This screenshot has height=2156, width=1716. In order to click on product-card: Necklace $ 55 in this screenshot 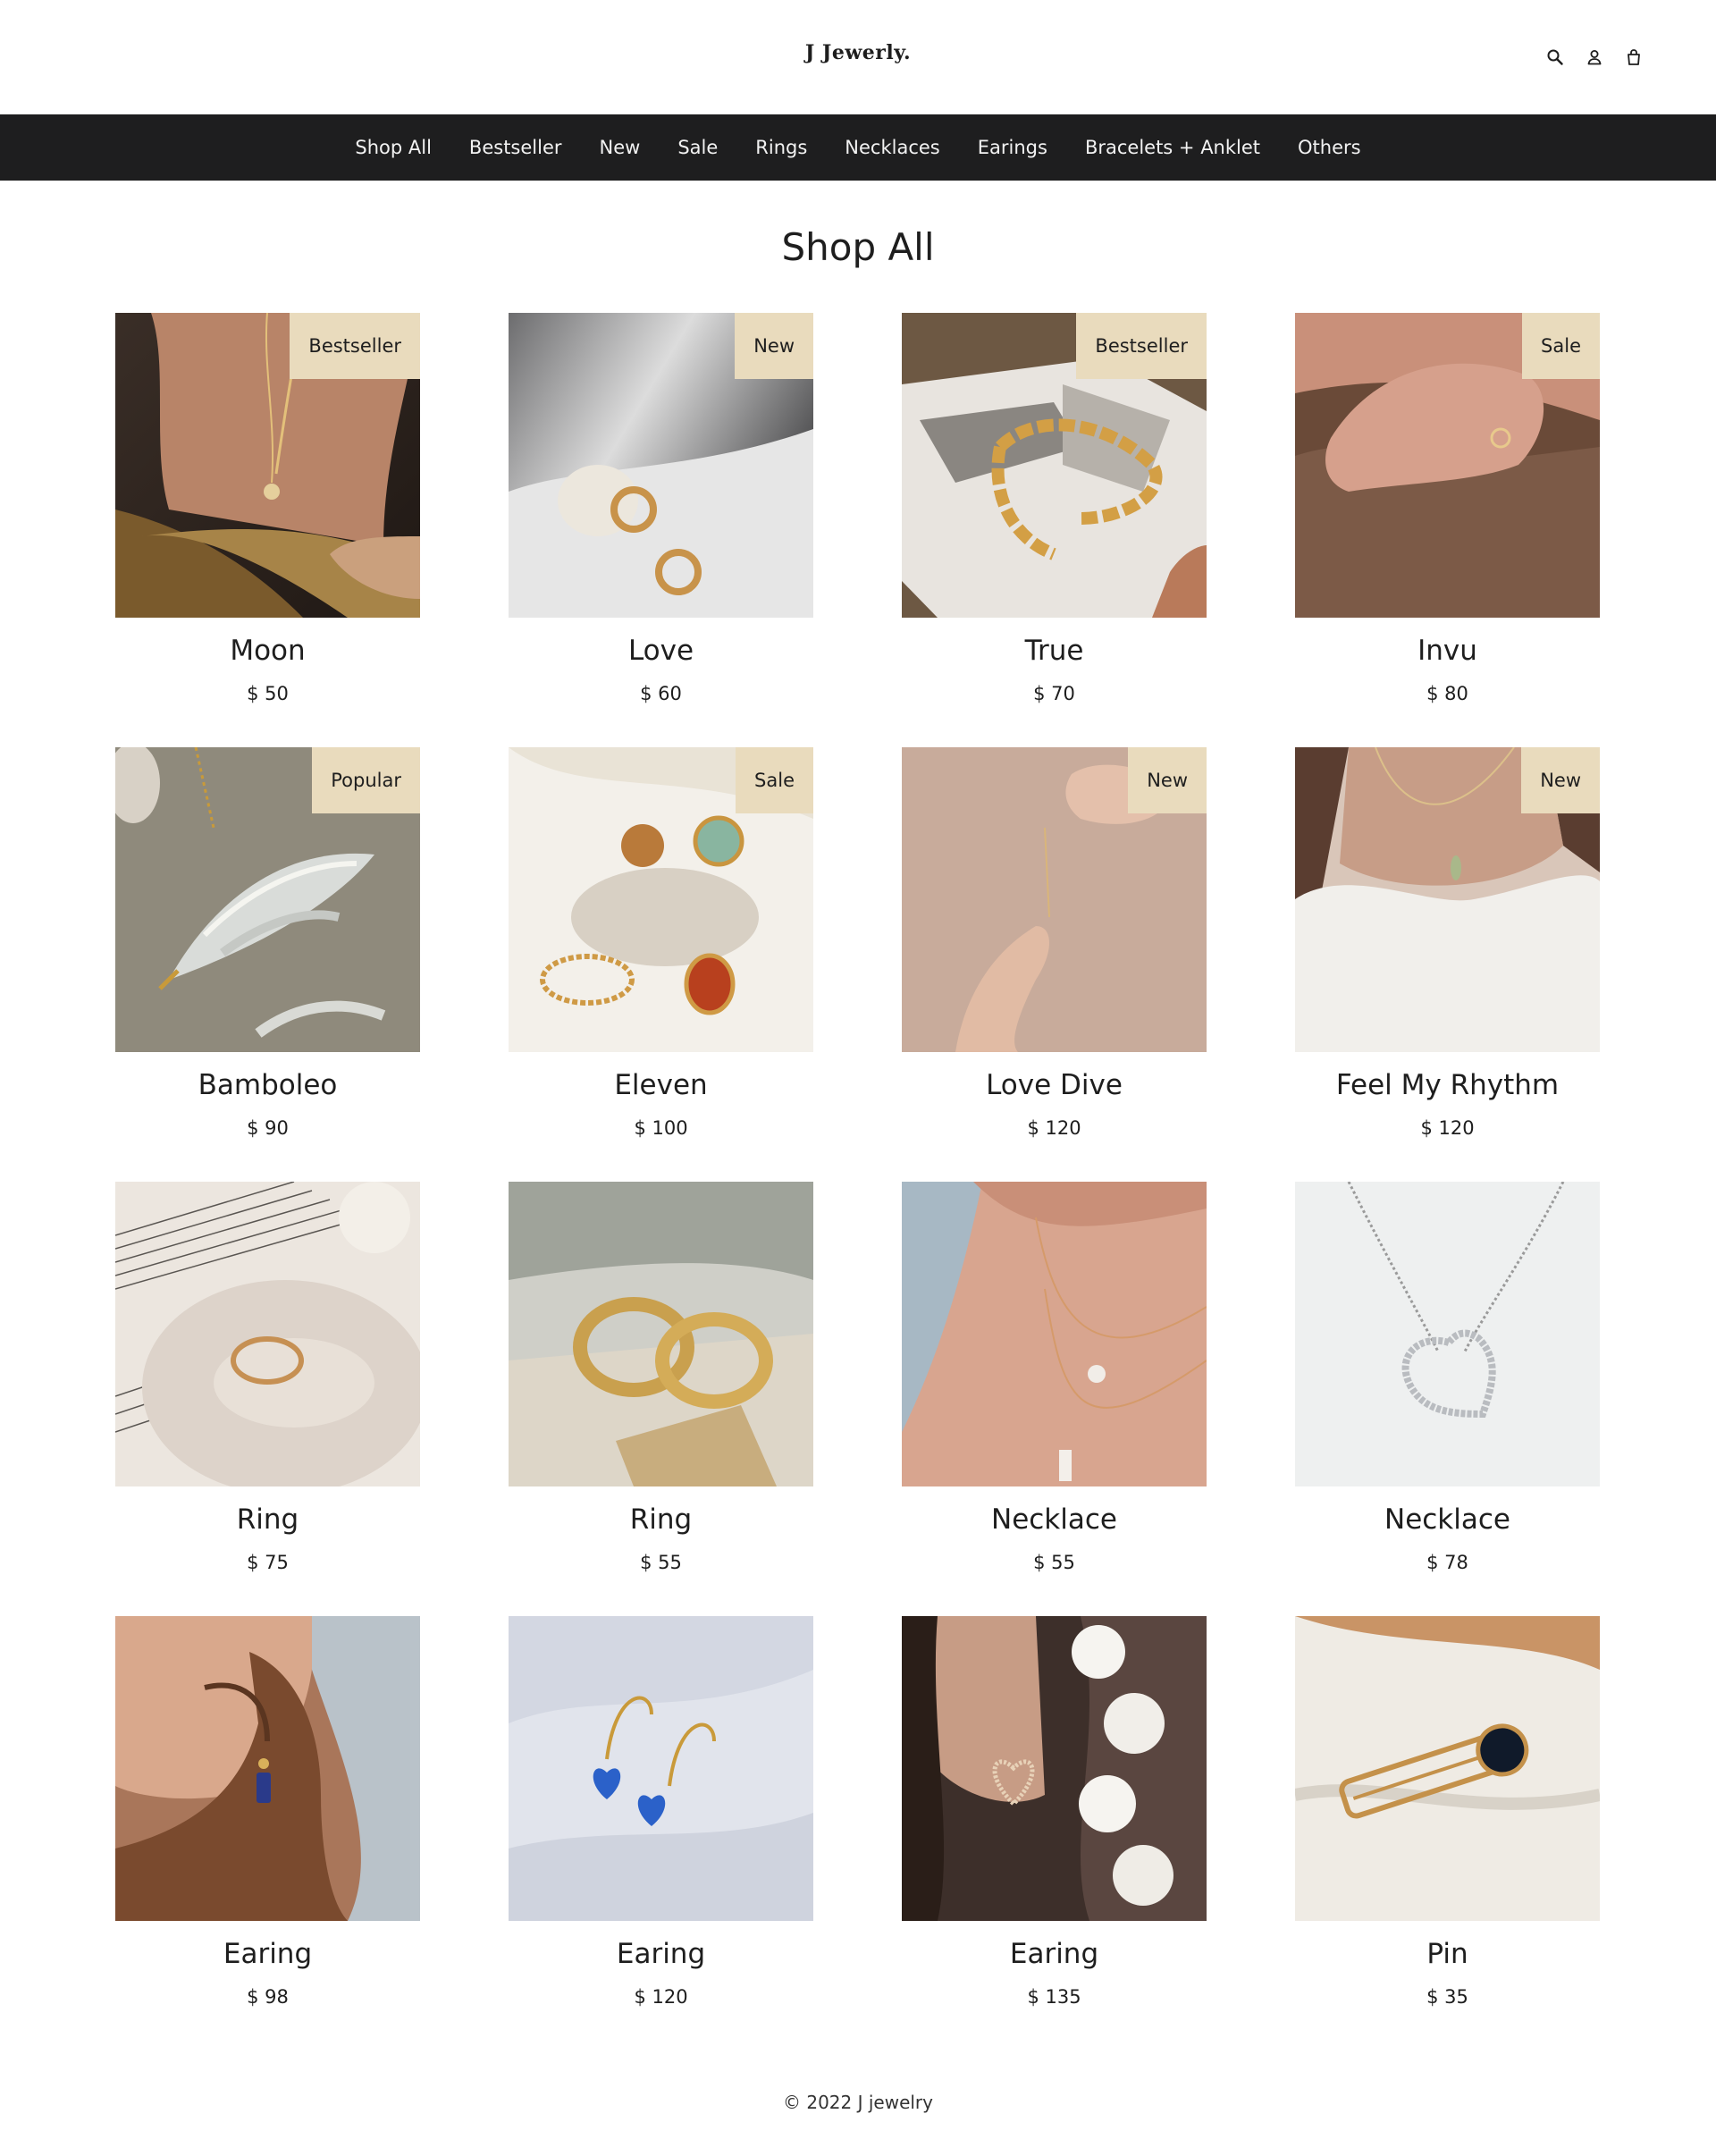, I will do `click(1055, 1378)`.